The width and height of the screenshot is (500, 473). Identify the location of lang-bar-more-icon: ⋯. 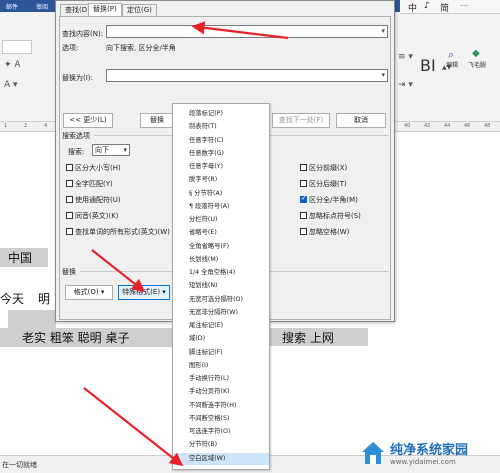
(464, 5).